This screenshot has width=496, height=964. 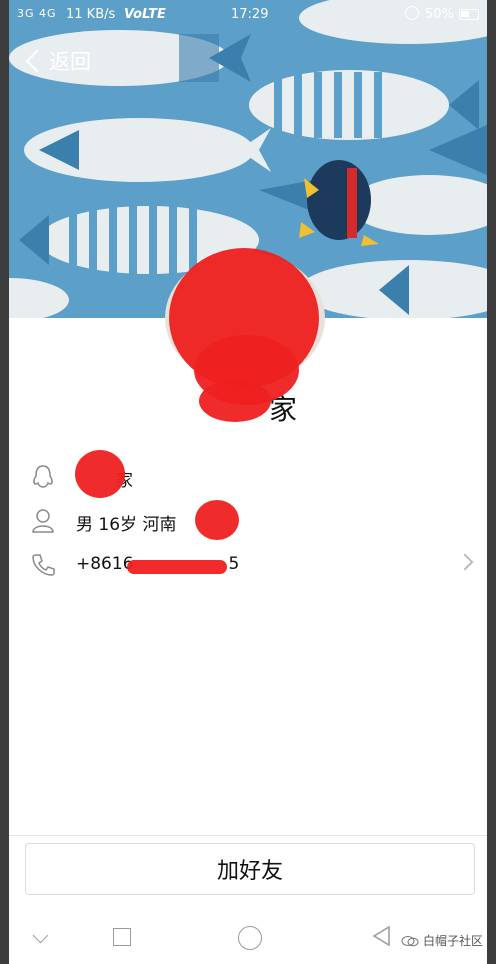 I want to click on signal-icon: 3G 4G, so click(x=37, y=13).